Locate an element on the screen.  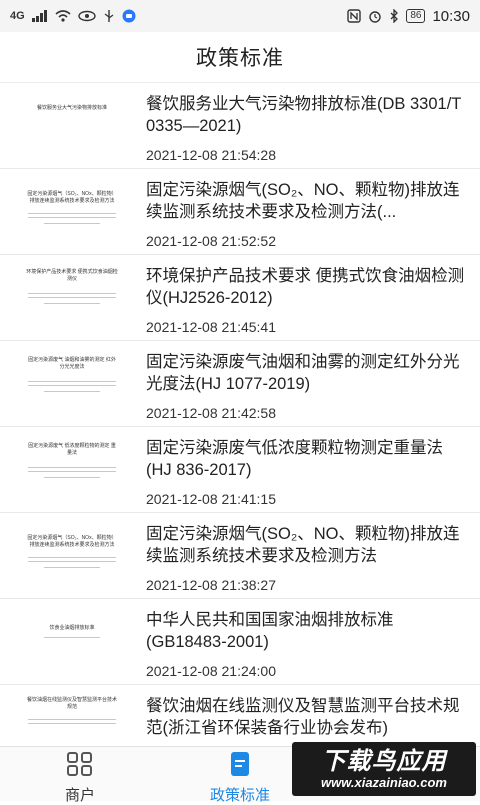
item-title: 固定污染源废气油烟和油雾的测定红外分光光度法(HJ 1077-2019) is located at coordinates (303, 373).